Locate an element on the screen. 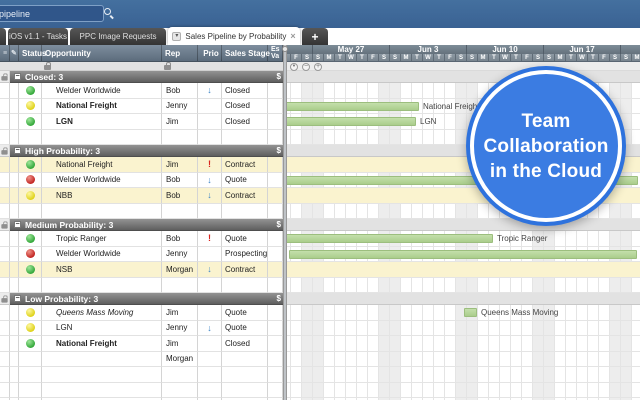 Image resolution: width=640 pixels, height=400 pixels. tab-ios-tasks: iOS v1.1 - Tasks is located at coordinates (38, 36).